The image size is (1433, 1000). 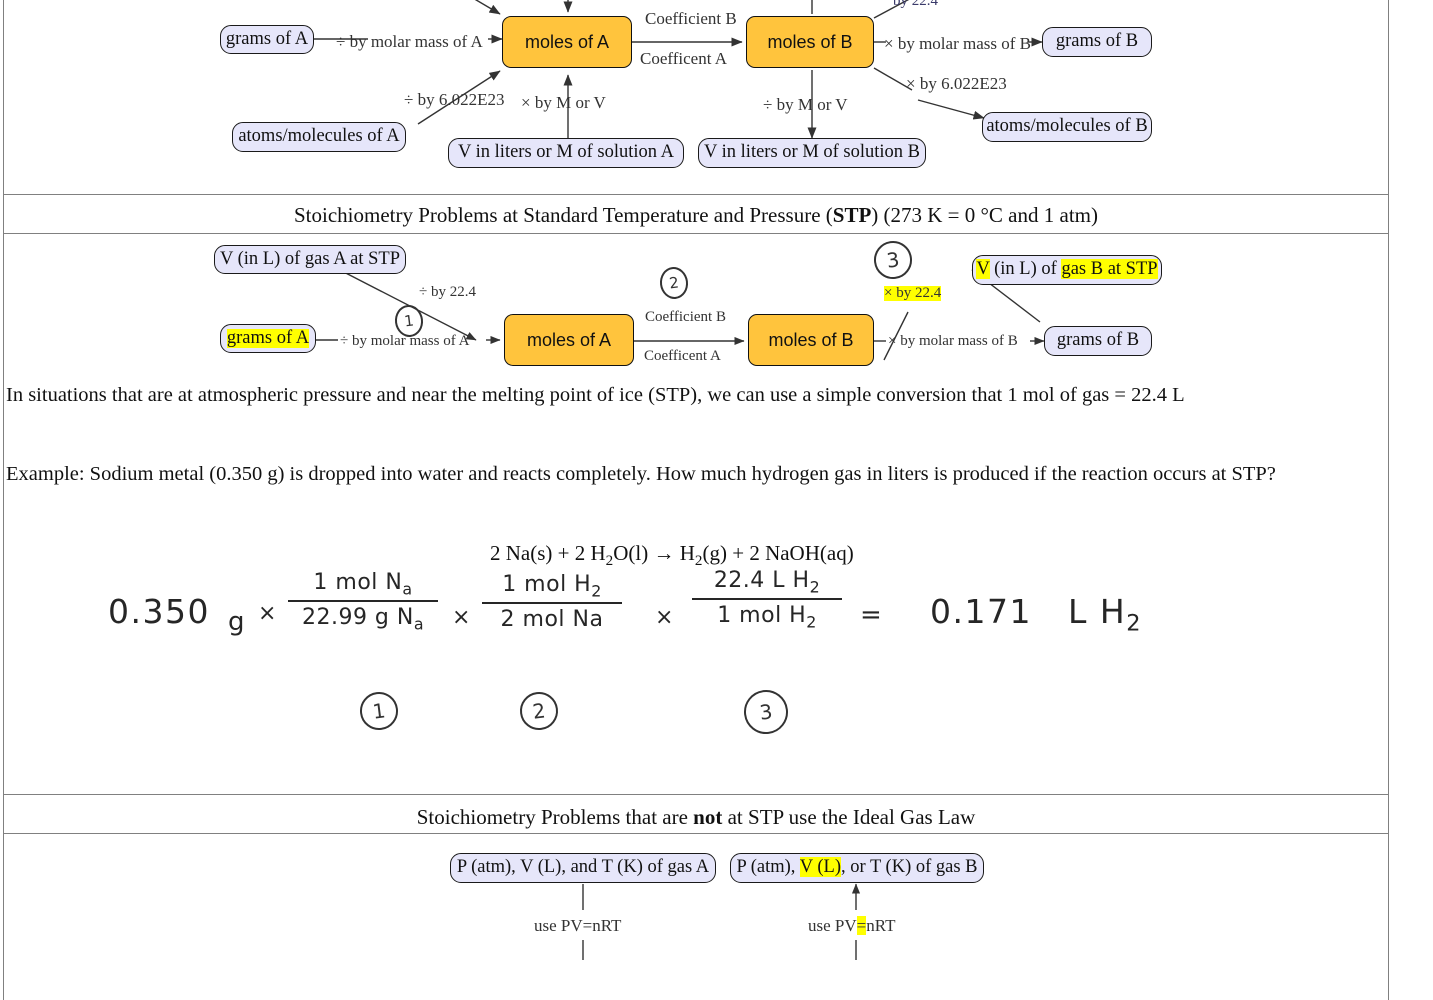 What do you see at coordinates (691, 18) in the screenshot?
I see `label-coefficient-b-top: Coefficient B` at bounding box center [691, 18].